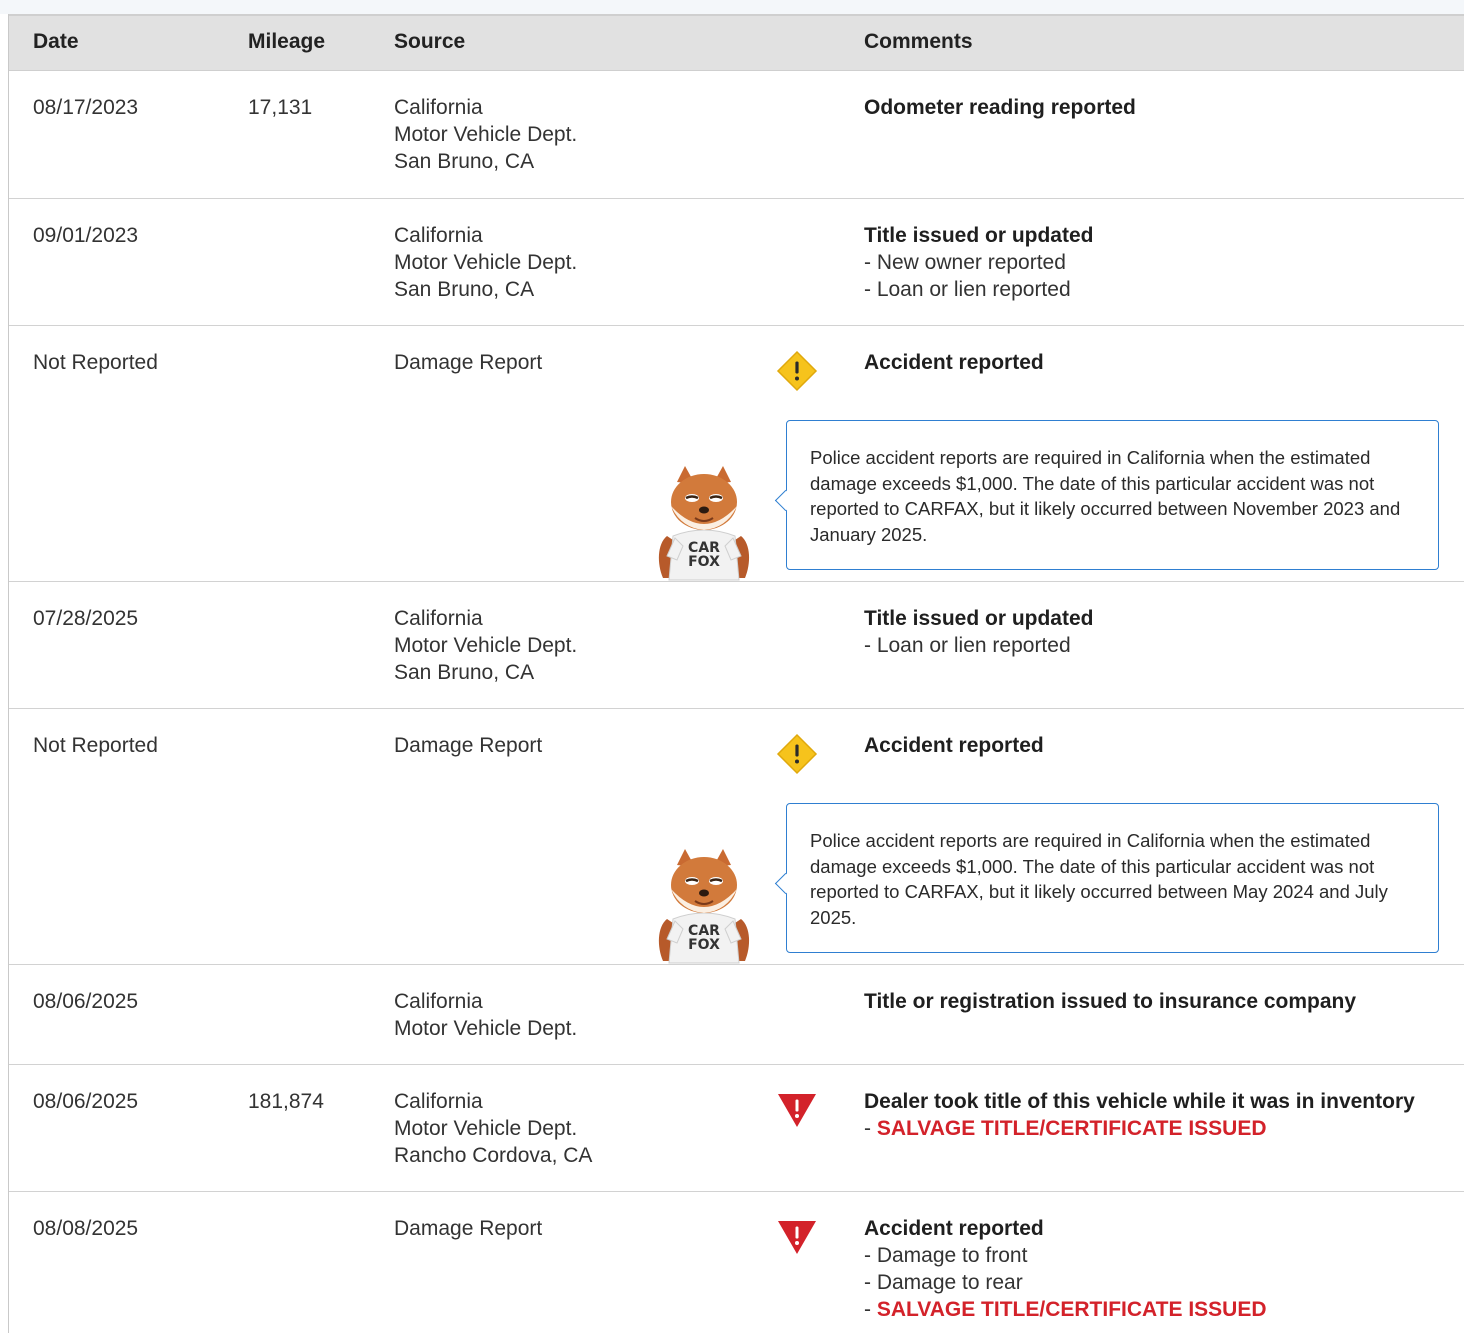 The width and height of the screenshot is (1464, 1333). I want to click on row-mileage: 181,874, so click(286, 1101).